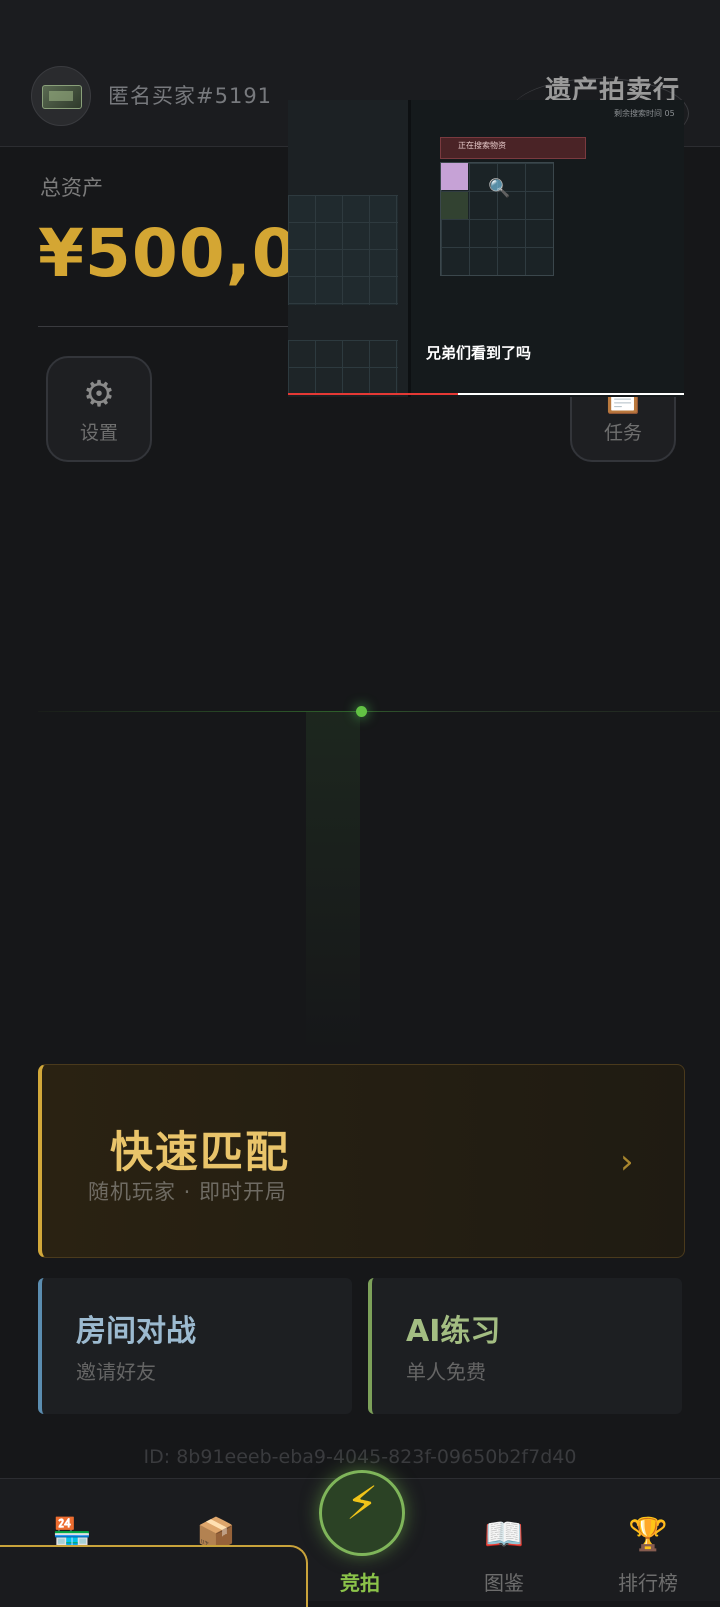  Describe the element at coordinates (627, 1162) in the screenshot. I see `chevron-right-icon: ›` at that location.